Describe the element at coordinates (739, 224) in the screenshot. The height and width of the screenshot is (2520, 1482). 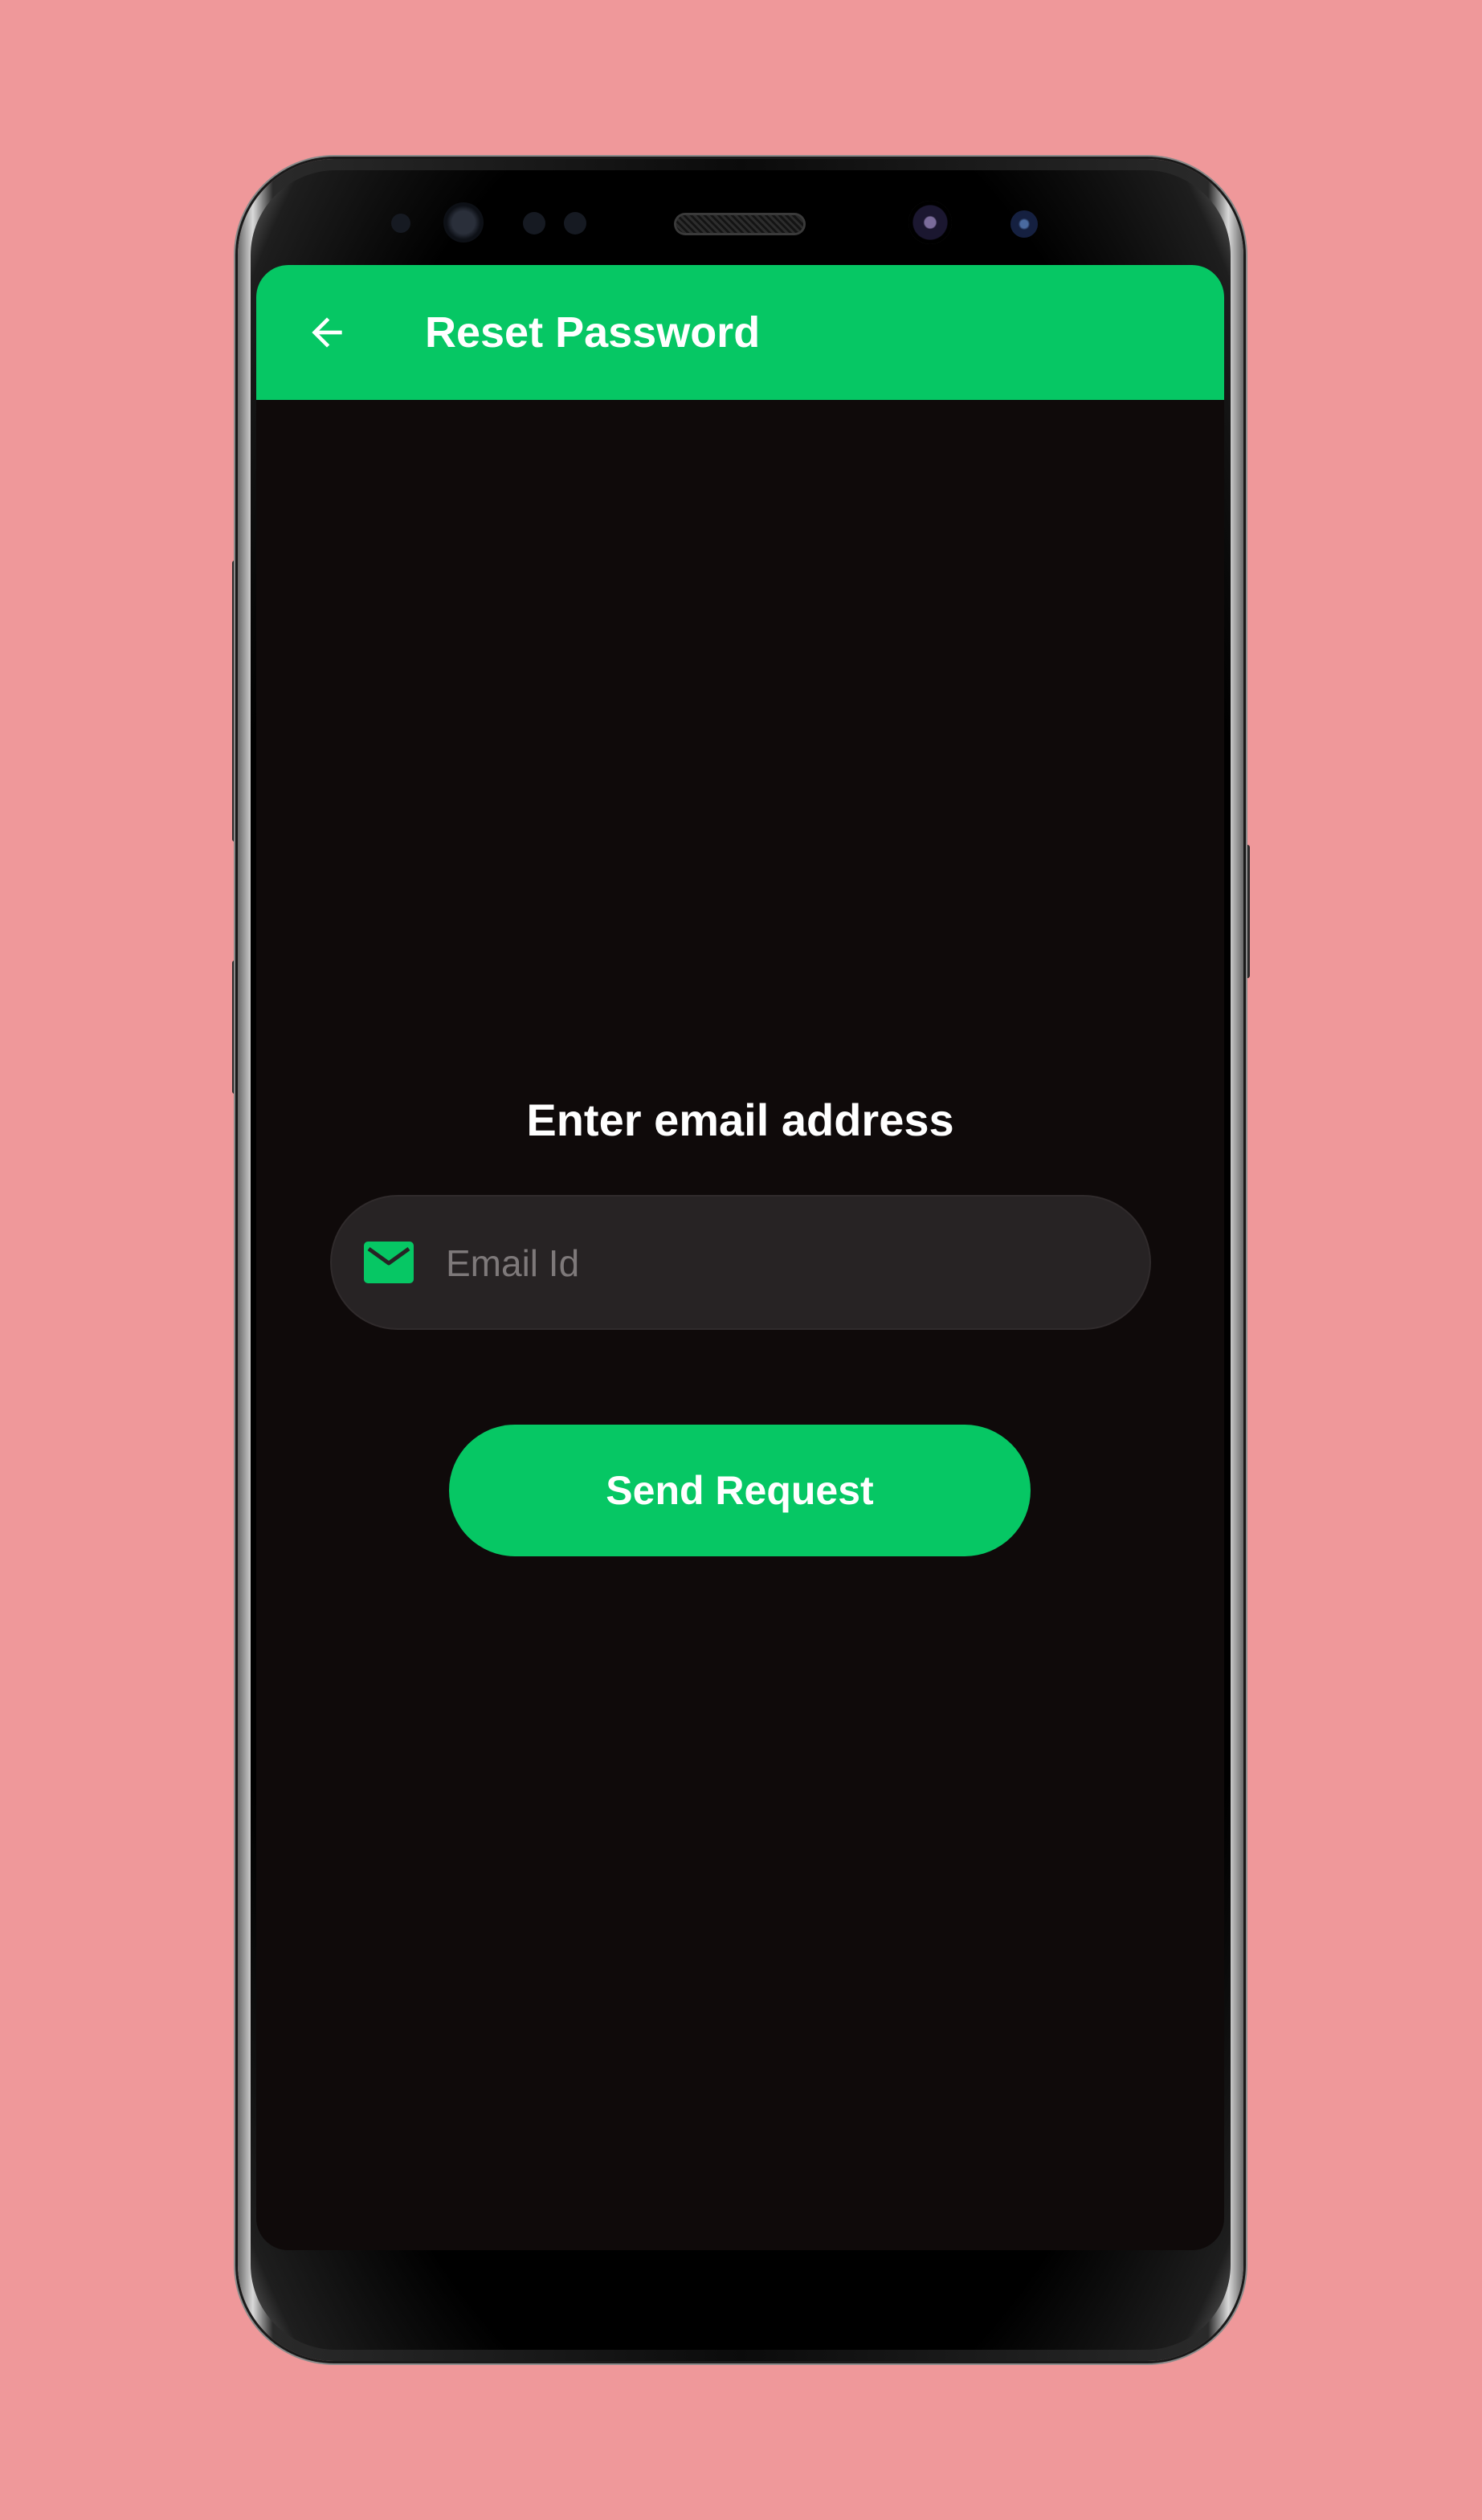
I see `earpiece-speaker` at that location.